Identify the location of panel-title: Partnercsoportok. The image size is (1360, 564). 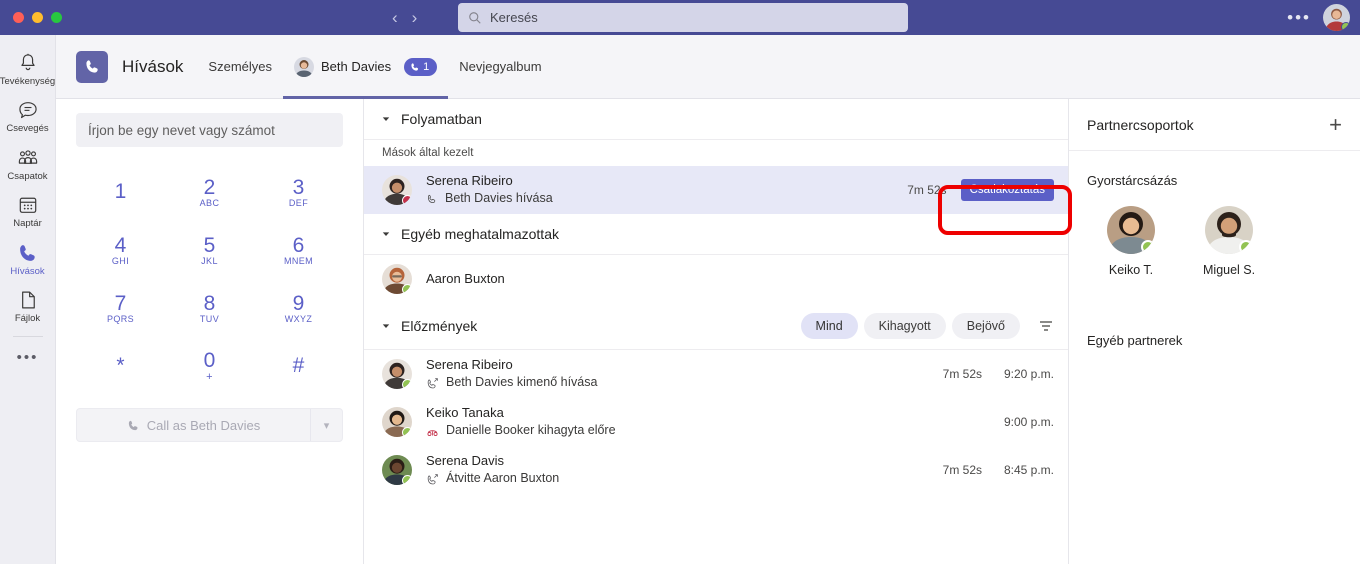
(1140, 124).